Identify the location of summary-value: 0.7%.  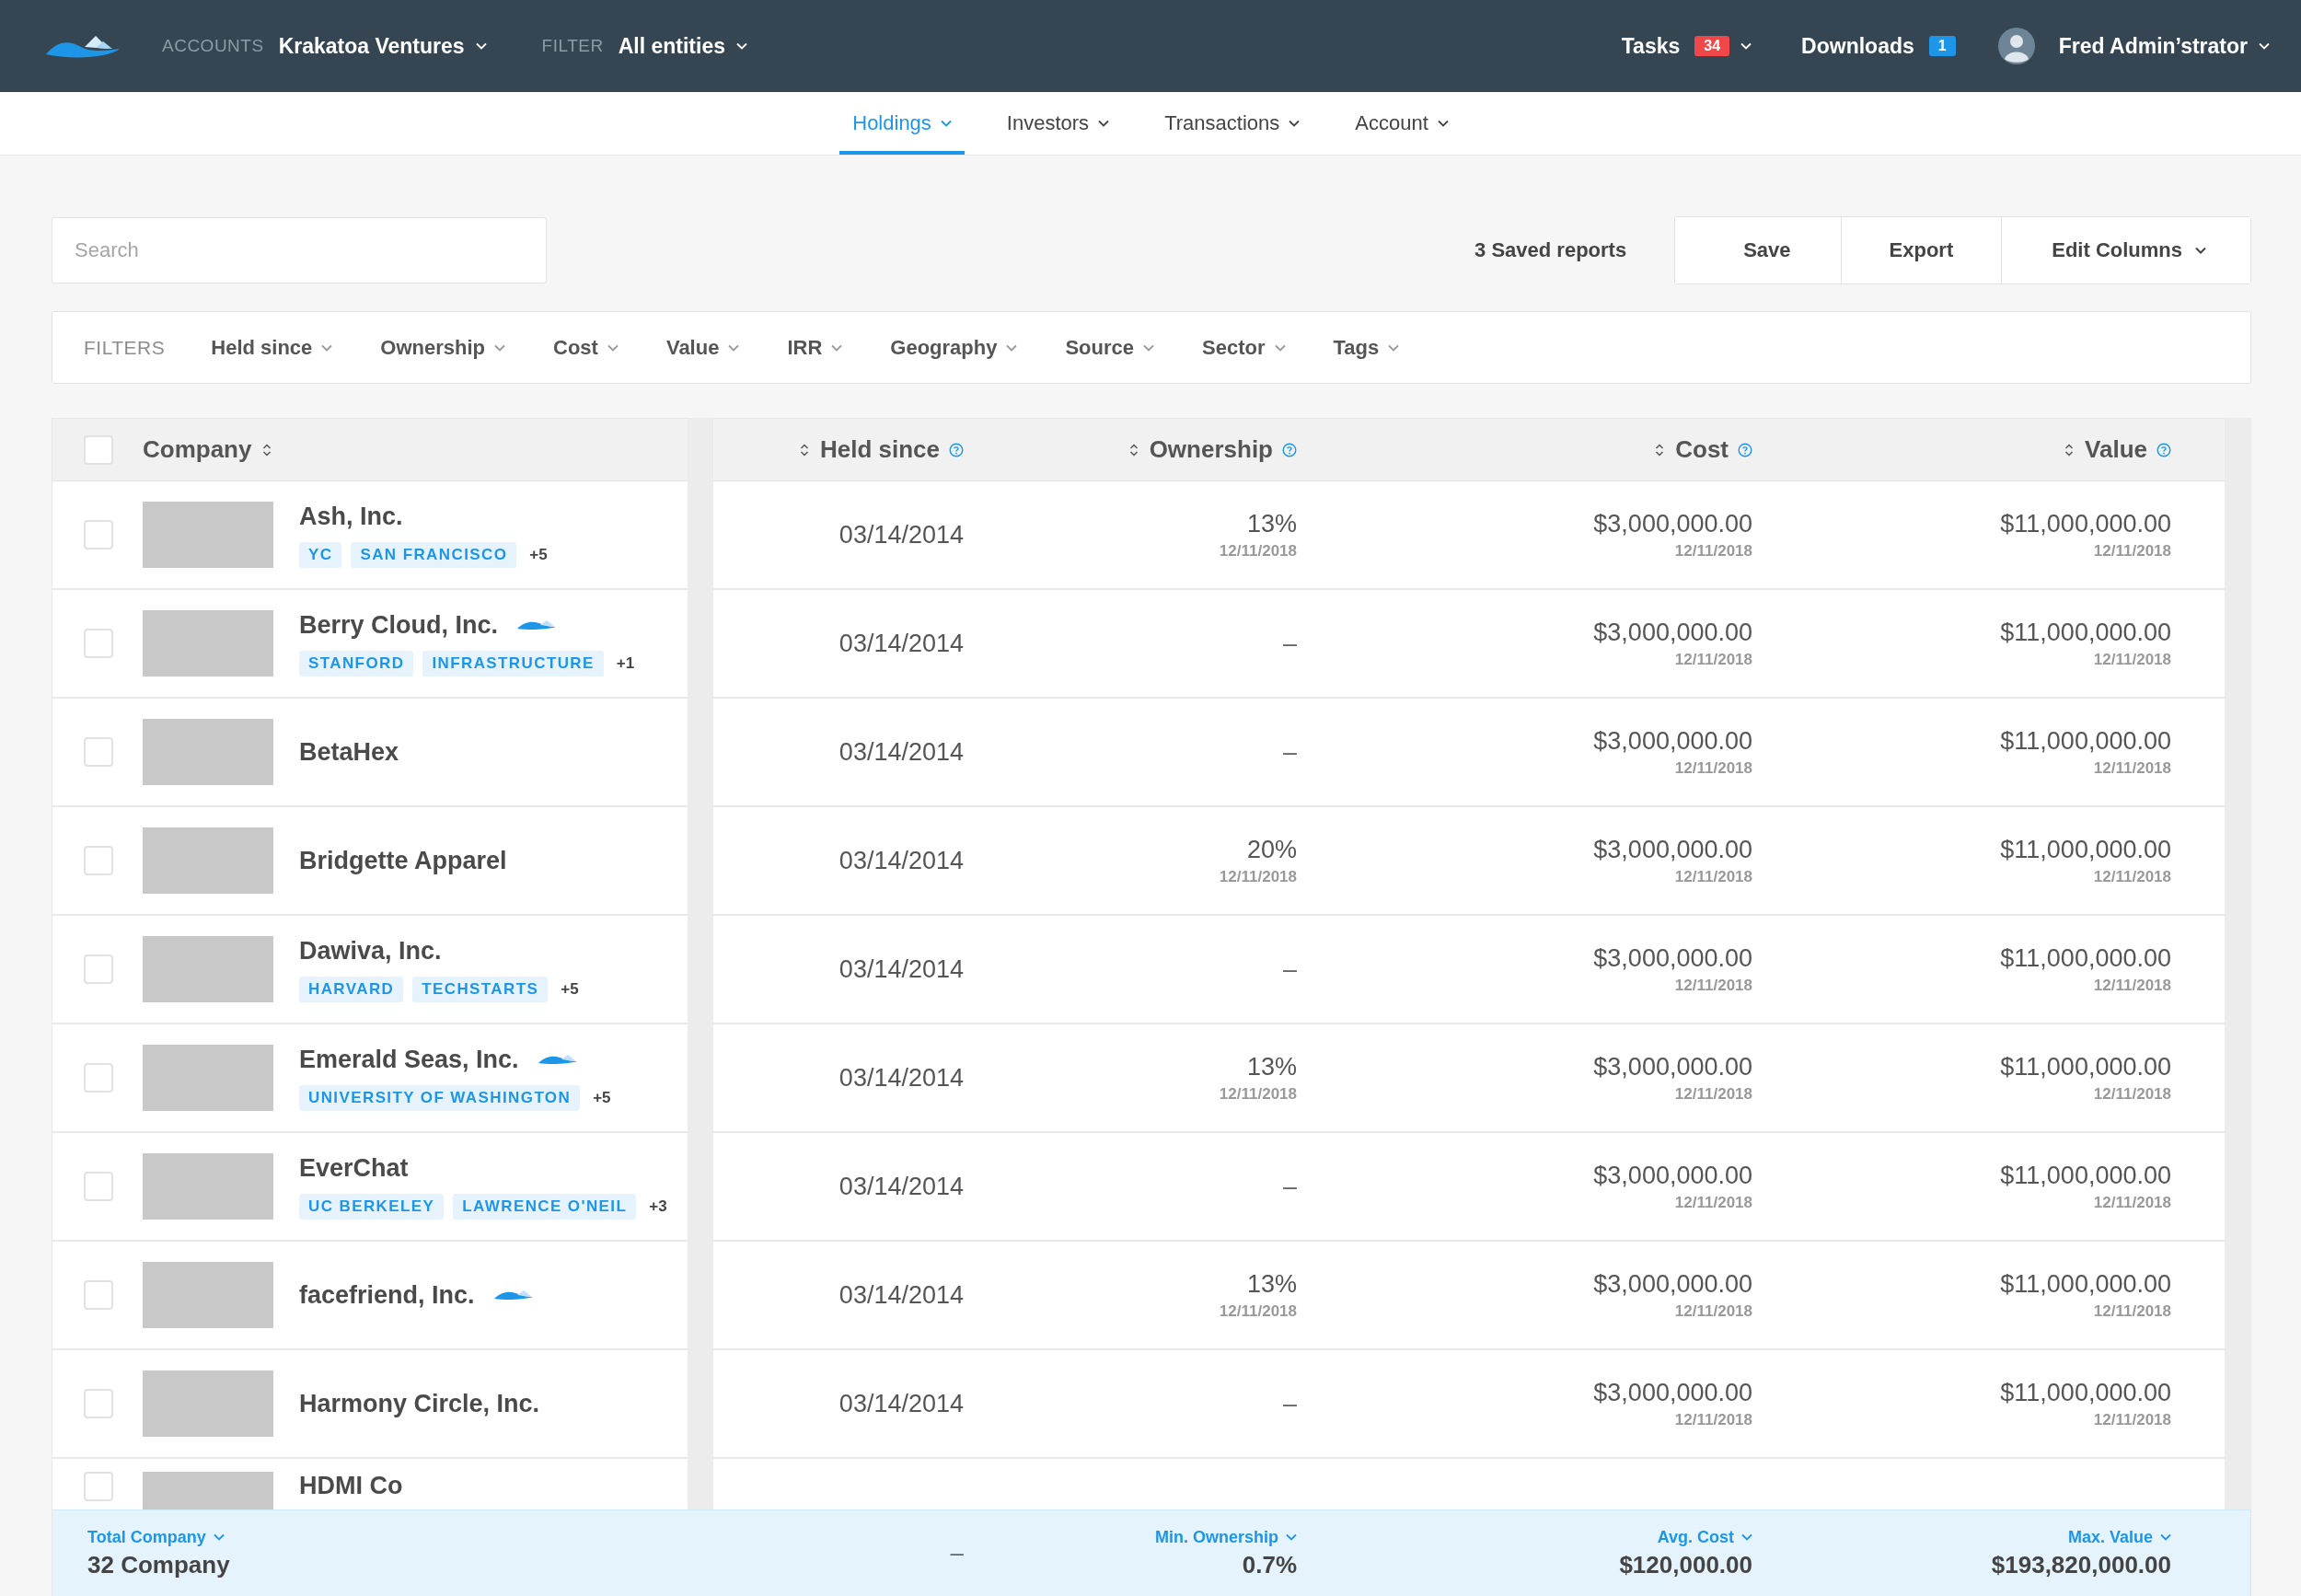
(1269, 1564).